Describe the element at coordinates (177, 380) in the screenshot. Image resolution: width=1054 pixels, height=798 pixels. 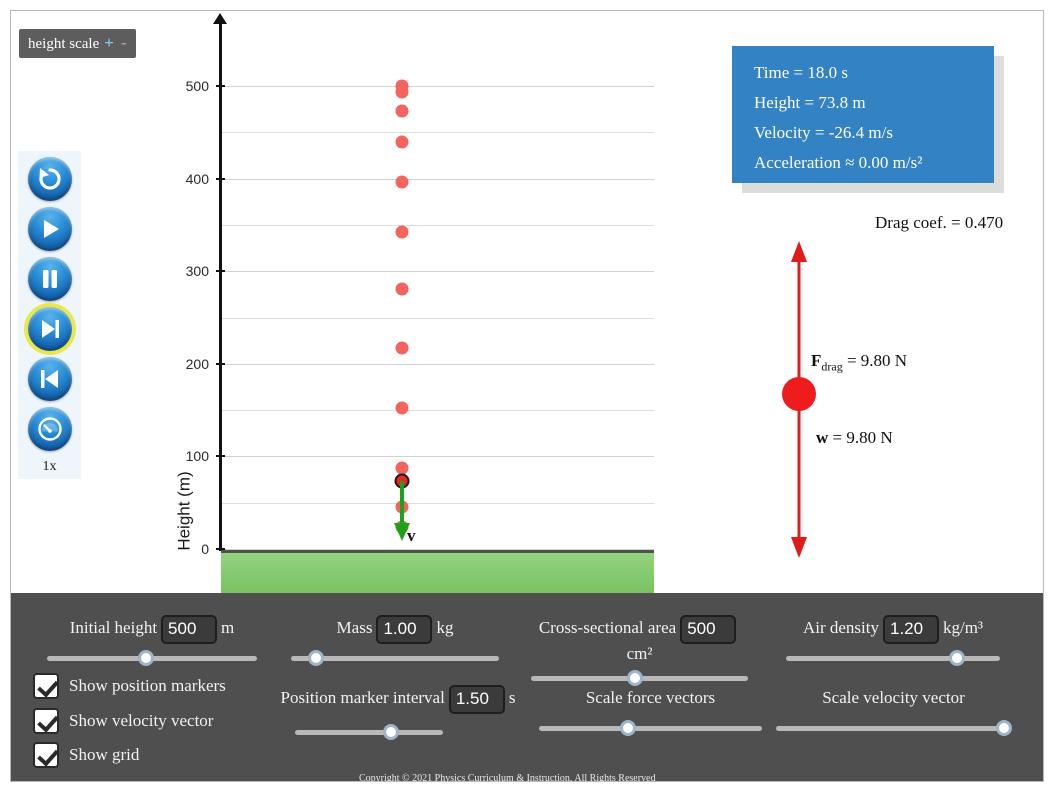
I see `y-axis-title-wrap: Height (m)` at that location.